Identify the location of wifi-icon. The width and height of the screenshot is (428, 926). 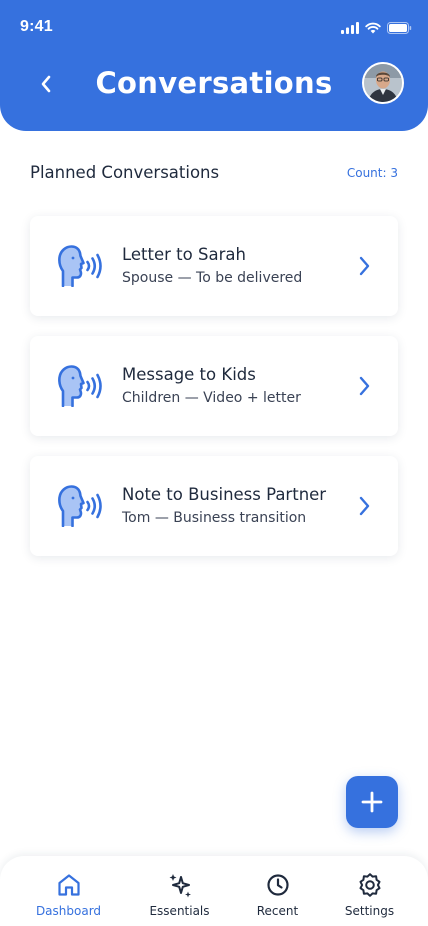
(373, 28).